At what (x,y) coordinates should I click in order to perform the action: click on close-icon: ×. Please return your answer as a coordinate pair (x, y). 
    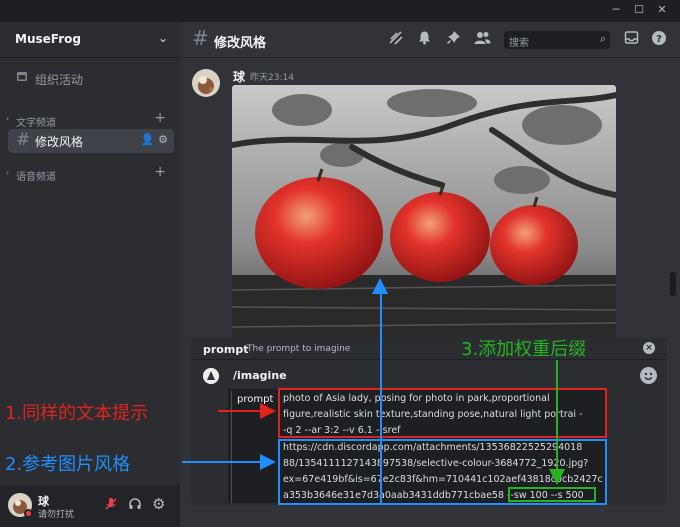
    Looking at the image, I should click on (649, 348).